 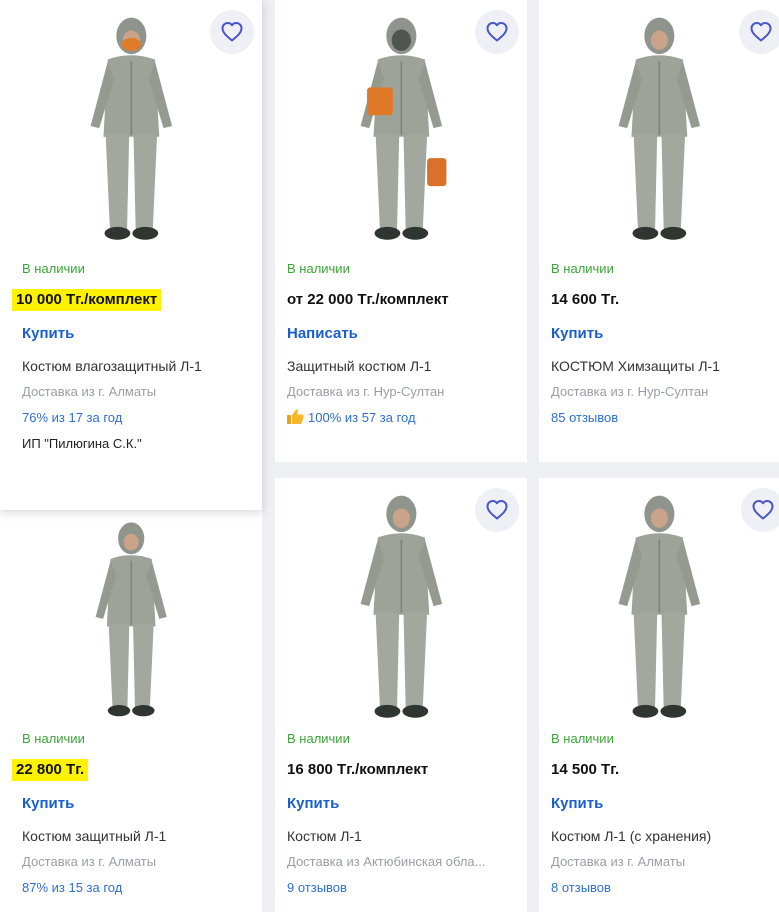 I want to click on product-title: Защитный костюм Л-1, so click(x=403, y=366).